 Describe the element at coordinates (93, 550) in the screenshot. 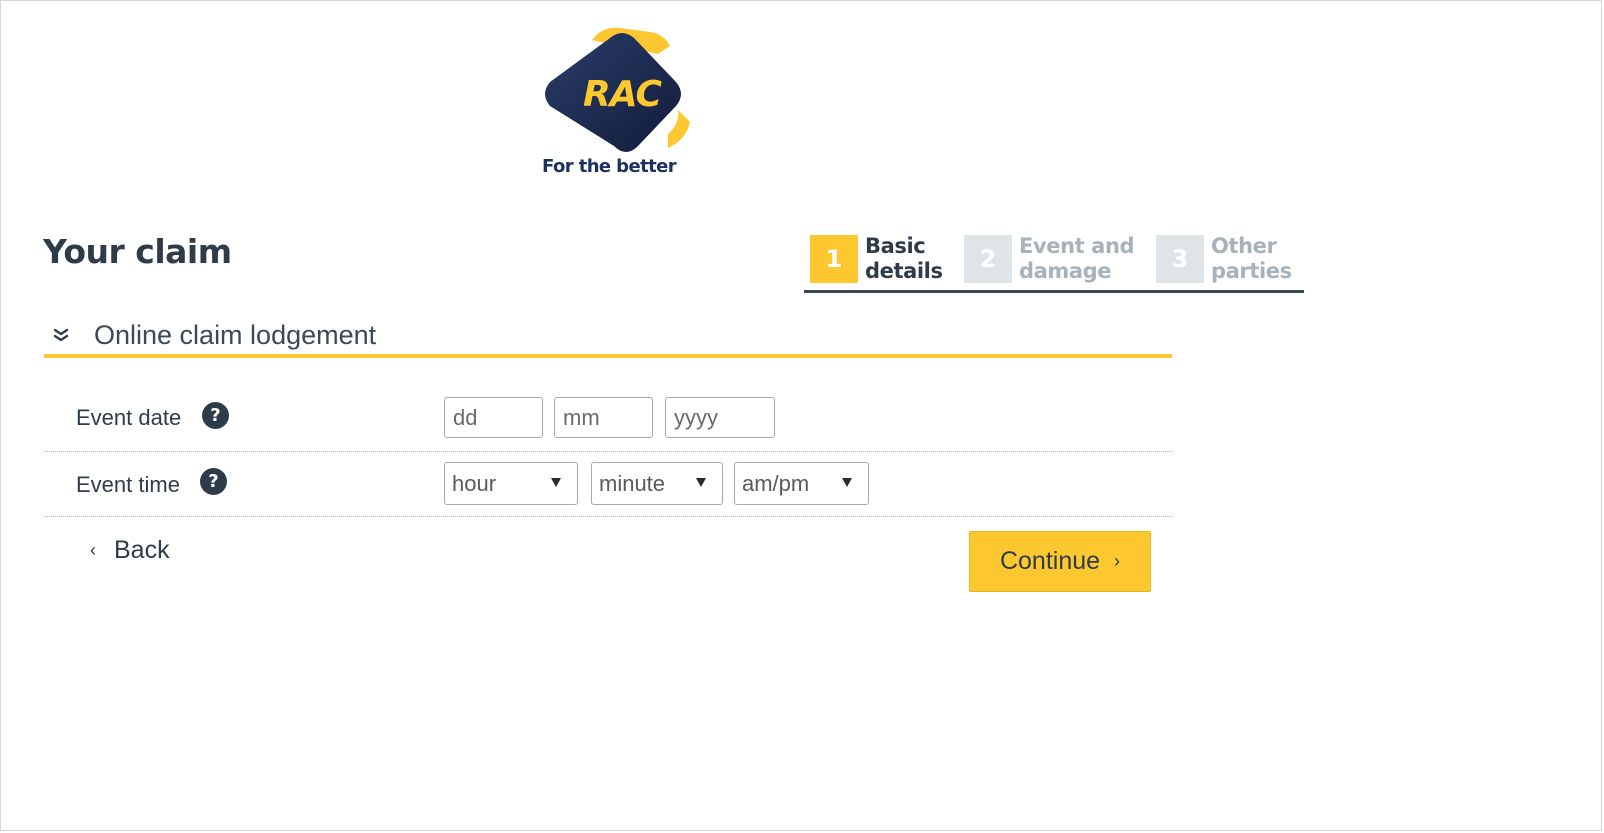

I see `chevron-left-icon: ‹` at that location.